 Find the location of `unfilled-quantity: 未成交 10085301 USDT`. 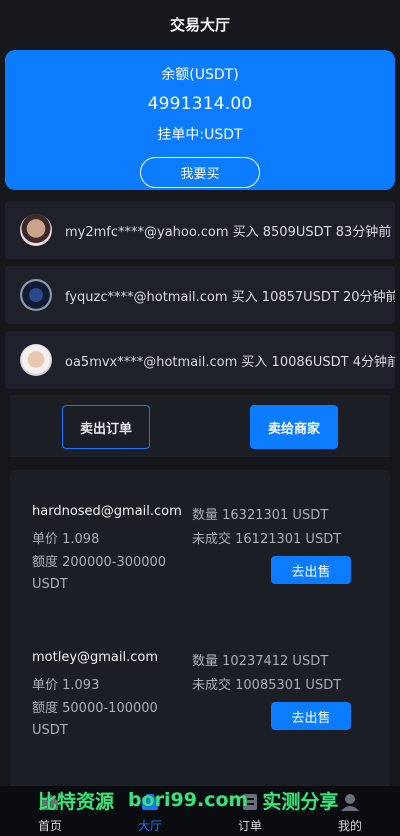

unfilled-quantity: 未成交 10085301 USDT is located at coordinates (267, 685).